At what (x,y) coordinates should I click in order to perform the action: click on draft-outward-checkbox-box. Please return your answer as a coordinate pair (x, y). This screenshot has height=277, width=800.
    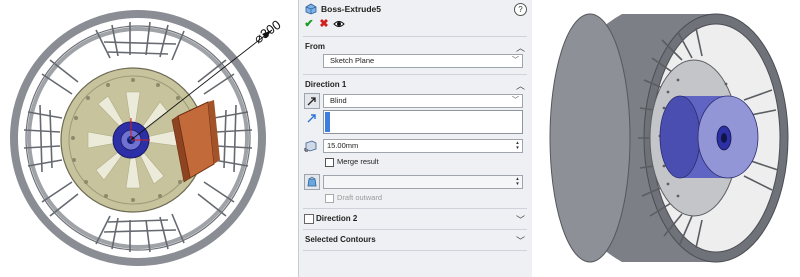
    Looking at the image, I should click on (329, 198).